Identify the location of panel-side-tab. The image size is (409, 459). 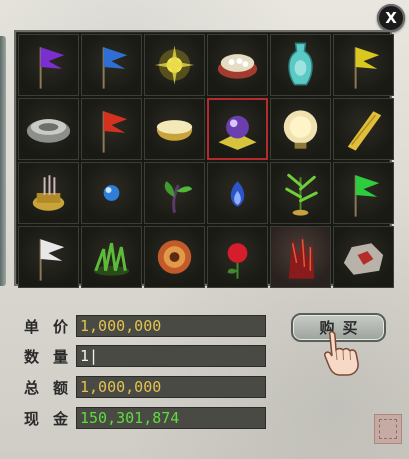
(3, 161).